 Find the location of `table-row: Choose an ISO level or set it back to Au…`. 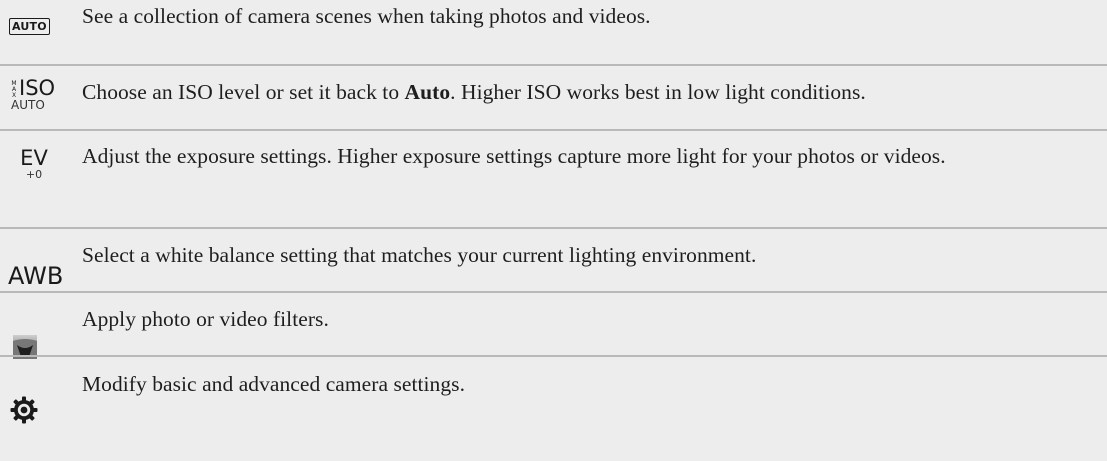

table-row: Choose an ISO level or set it back to Au… is located at coordinates (553, 97).